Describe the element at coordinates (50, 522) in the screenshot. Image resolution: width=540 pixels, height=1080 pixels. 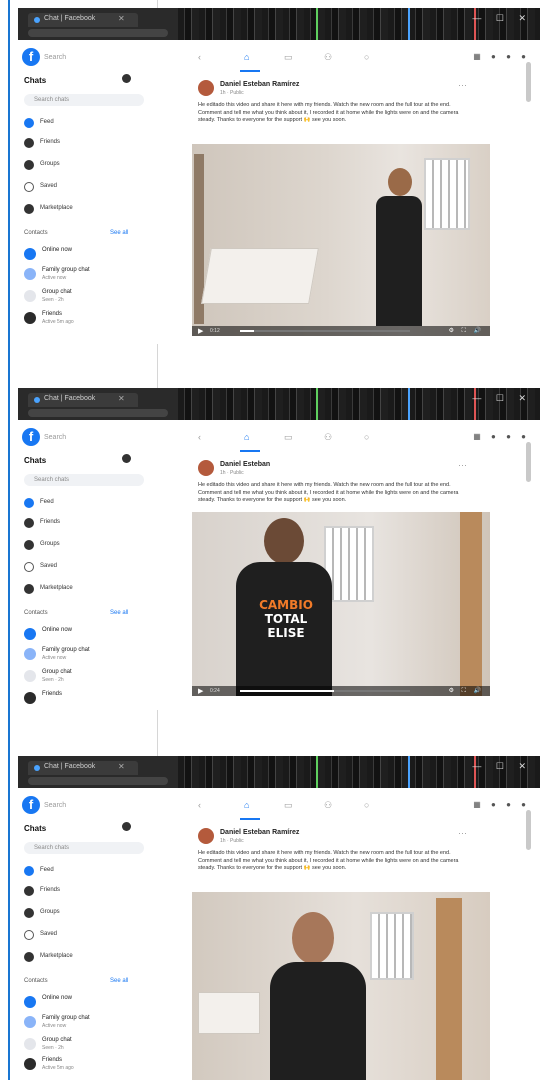
I see `sidebar-item-label: Friends` at that location.